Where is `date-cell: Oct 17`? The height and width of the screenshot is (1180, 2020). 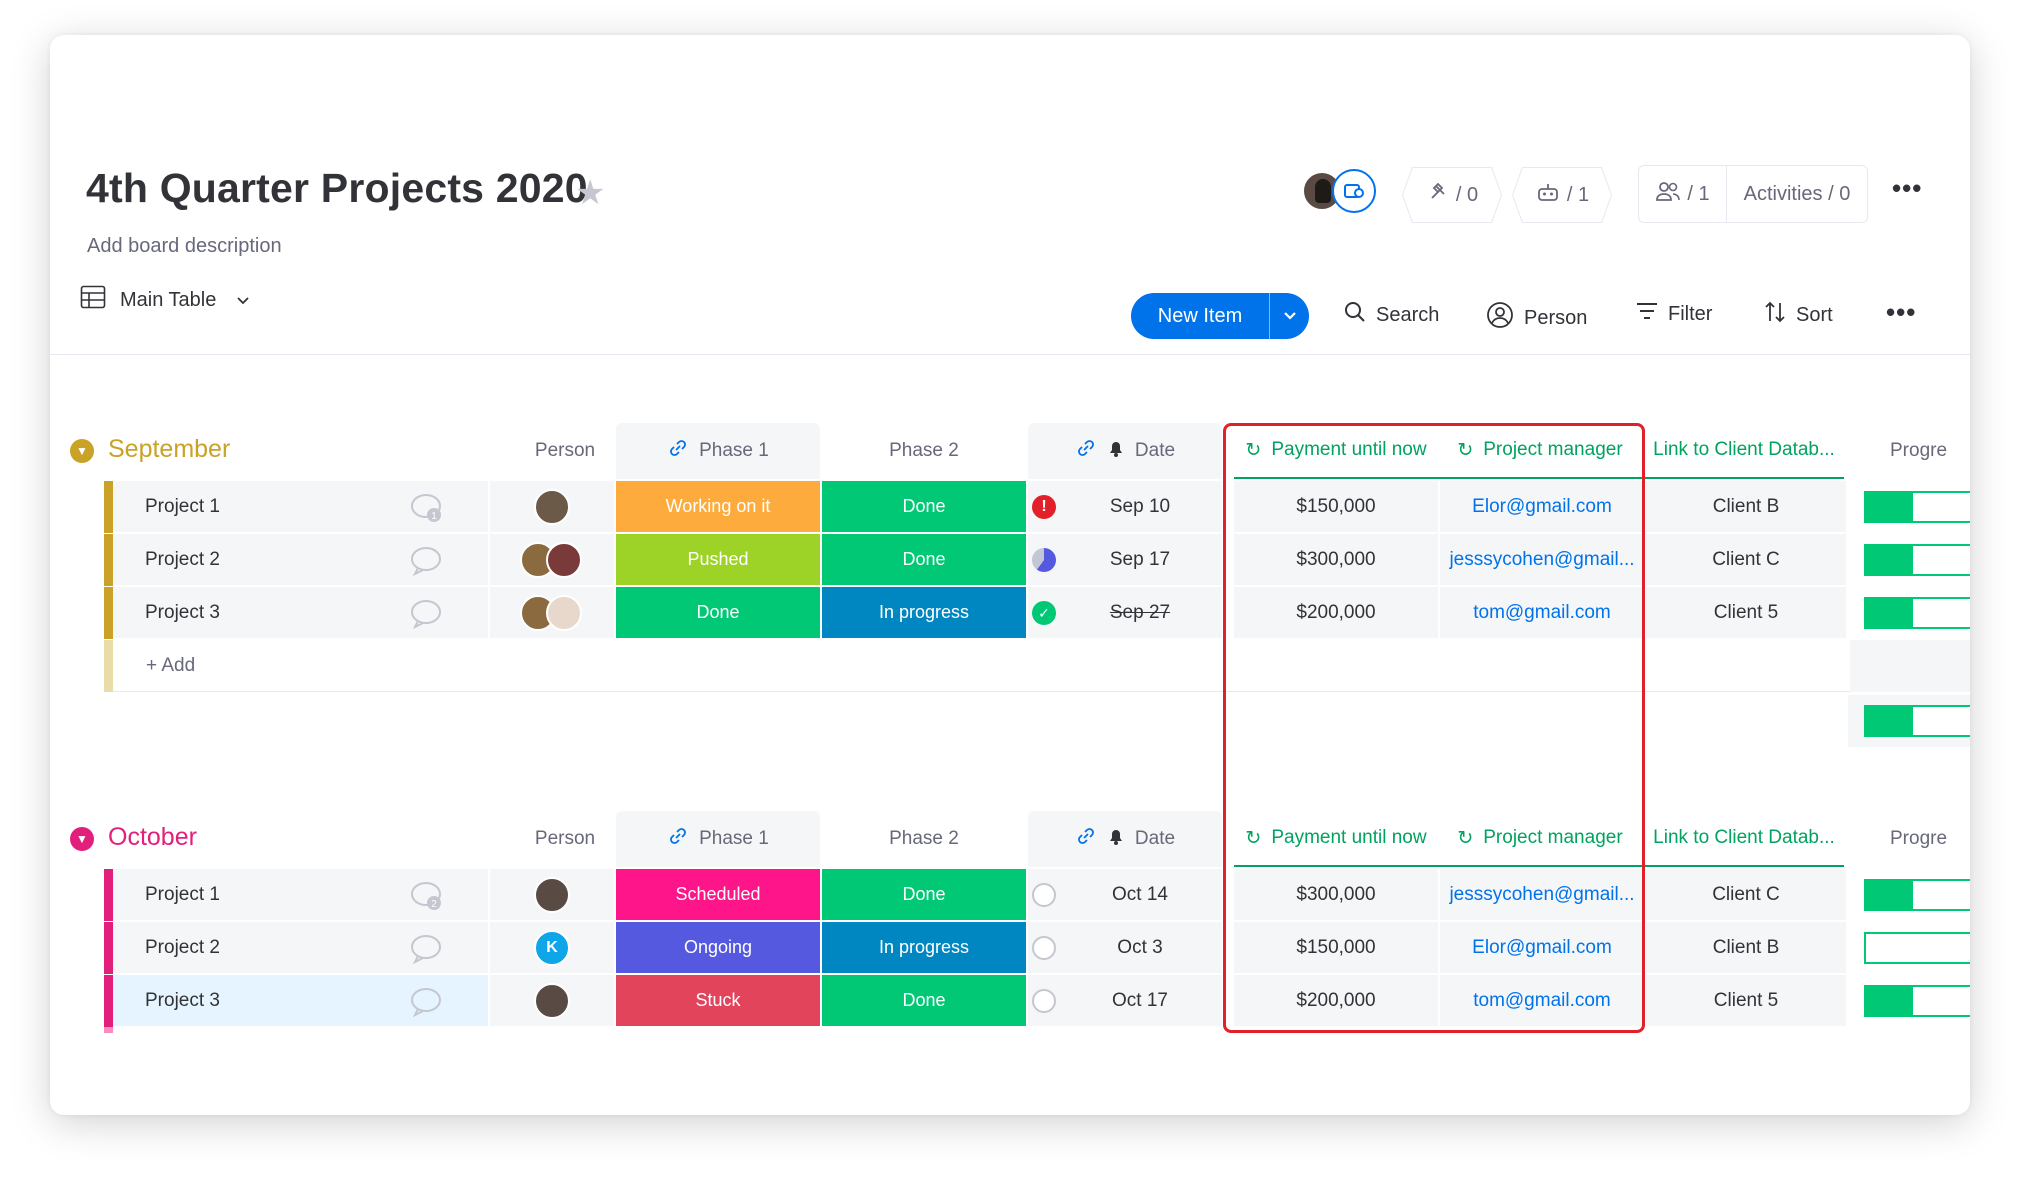
date-cell: Oct 17 is located at coordinates (1125, 1001).